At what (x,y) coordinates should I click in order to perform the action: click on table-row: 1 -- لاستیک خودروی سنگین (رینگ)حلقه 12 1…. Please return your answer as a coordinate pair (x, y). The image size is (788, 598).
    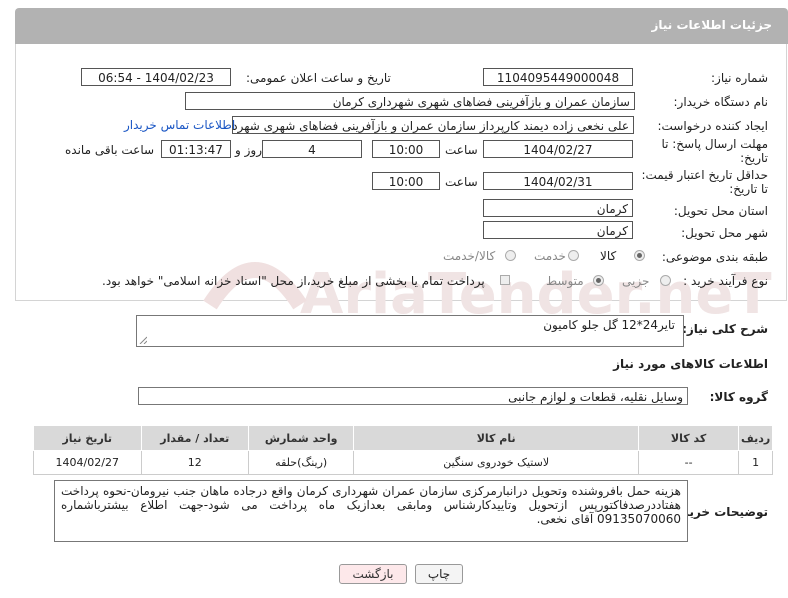
    Looking at the image, I should click on (403, 462).